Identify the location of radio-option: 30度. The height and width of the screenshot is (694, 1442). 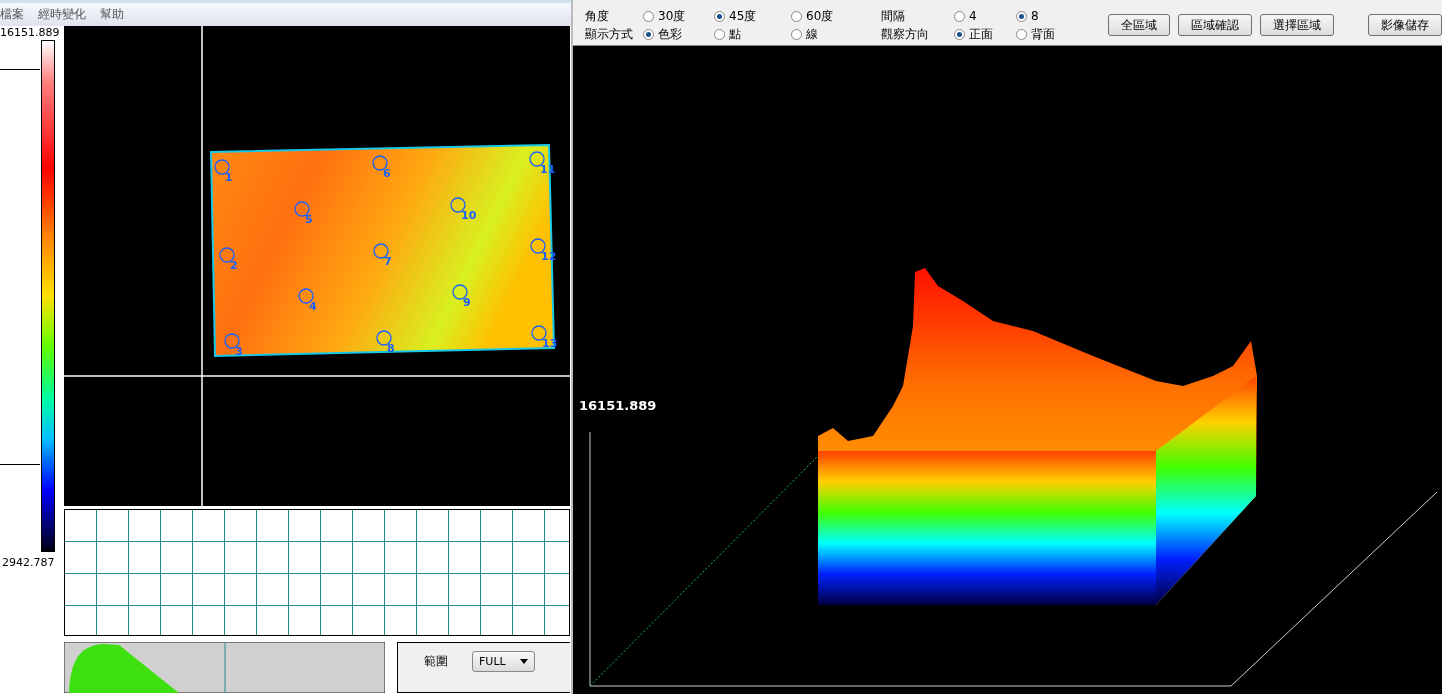
(678, 16).